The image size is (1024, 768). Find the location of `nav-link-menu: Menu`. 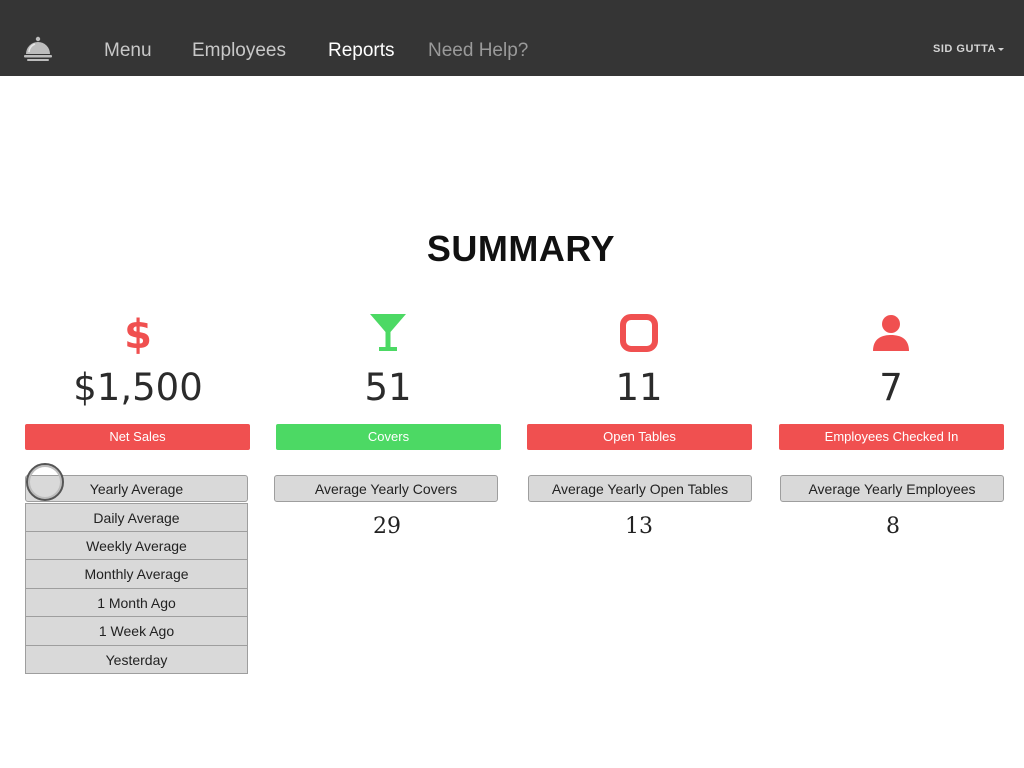

nav-link-menu: Menu is located at coordinates (128, 51).